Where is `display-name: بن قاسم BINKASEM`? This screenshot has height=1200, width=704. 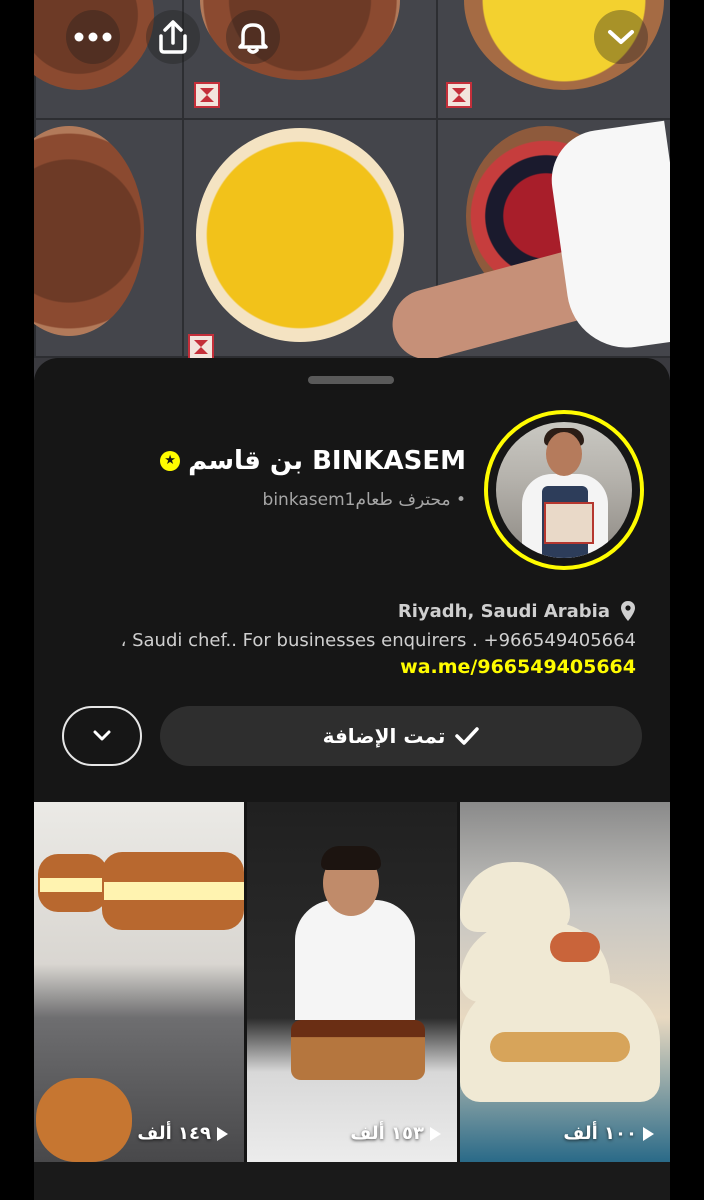
display-name: بن قاسم BINKASEM is located at coordinates (327, 461).